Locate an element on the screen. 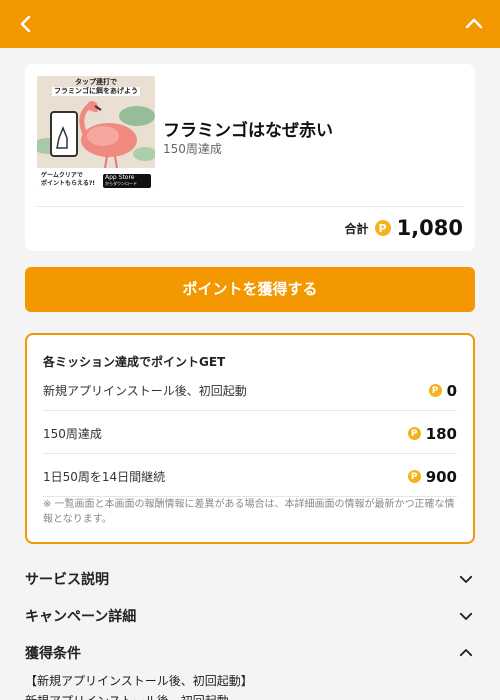 The height and width of the screenshot is (700, 500). mission-points: 180 is located at coordinates (441, 433).